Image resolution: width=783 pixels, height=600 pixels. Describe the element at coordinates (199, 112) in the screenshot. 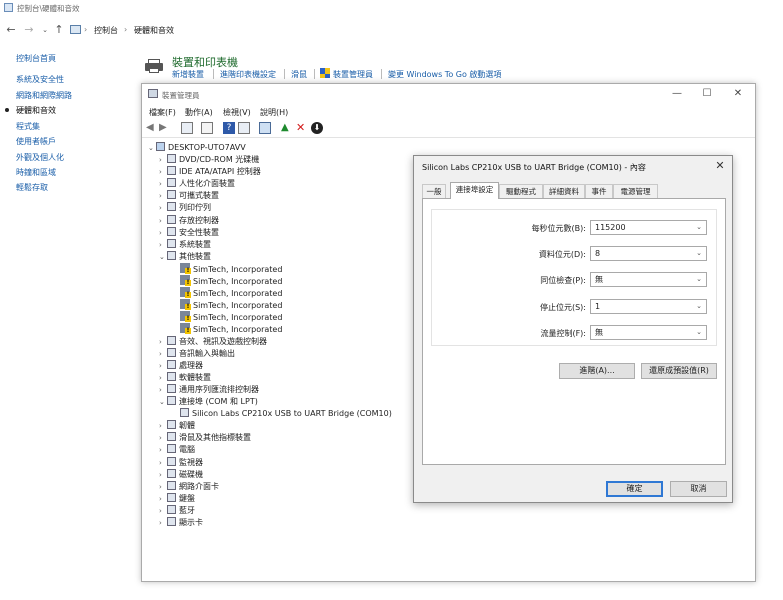

I see `menu-action: 動作(A)` at that location.